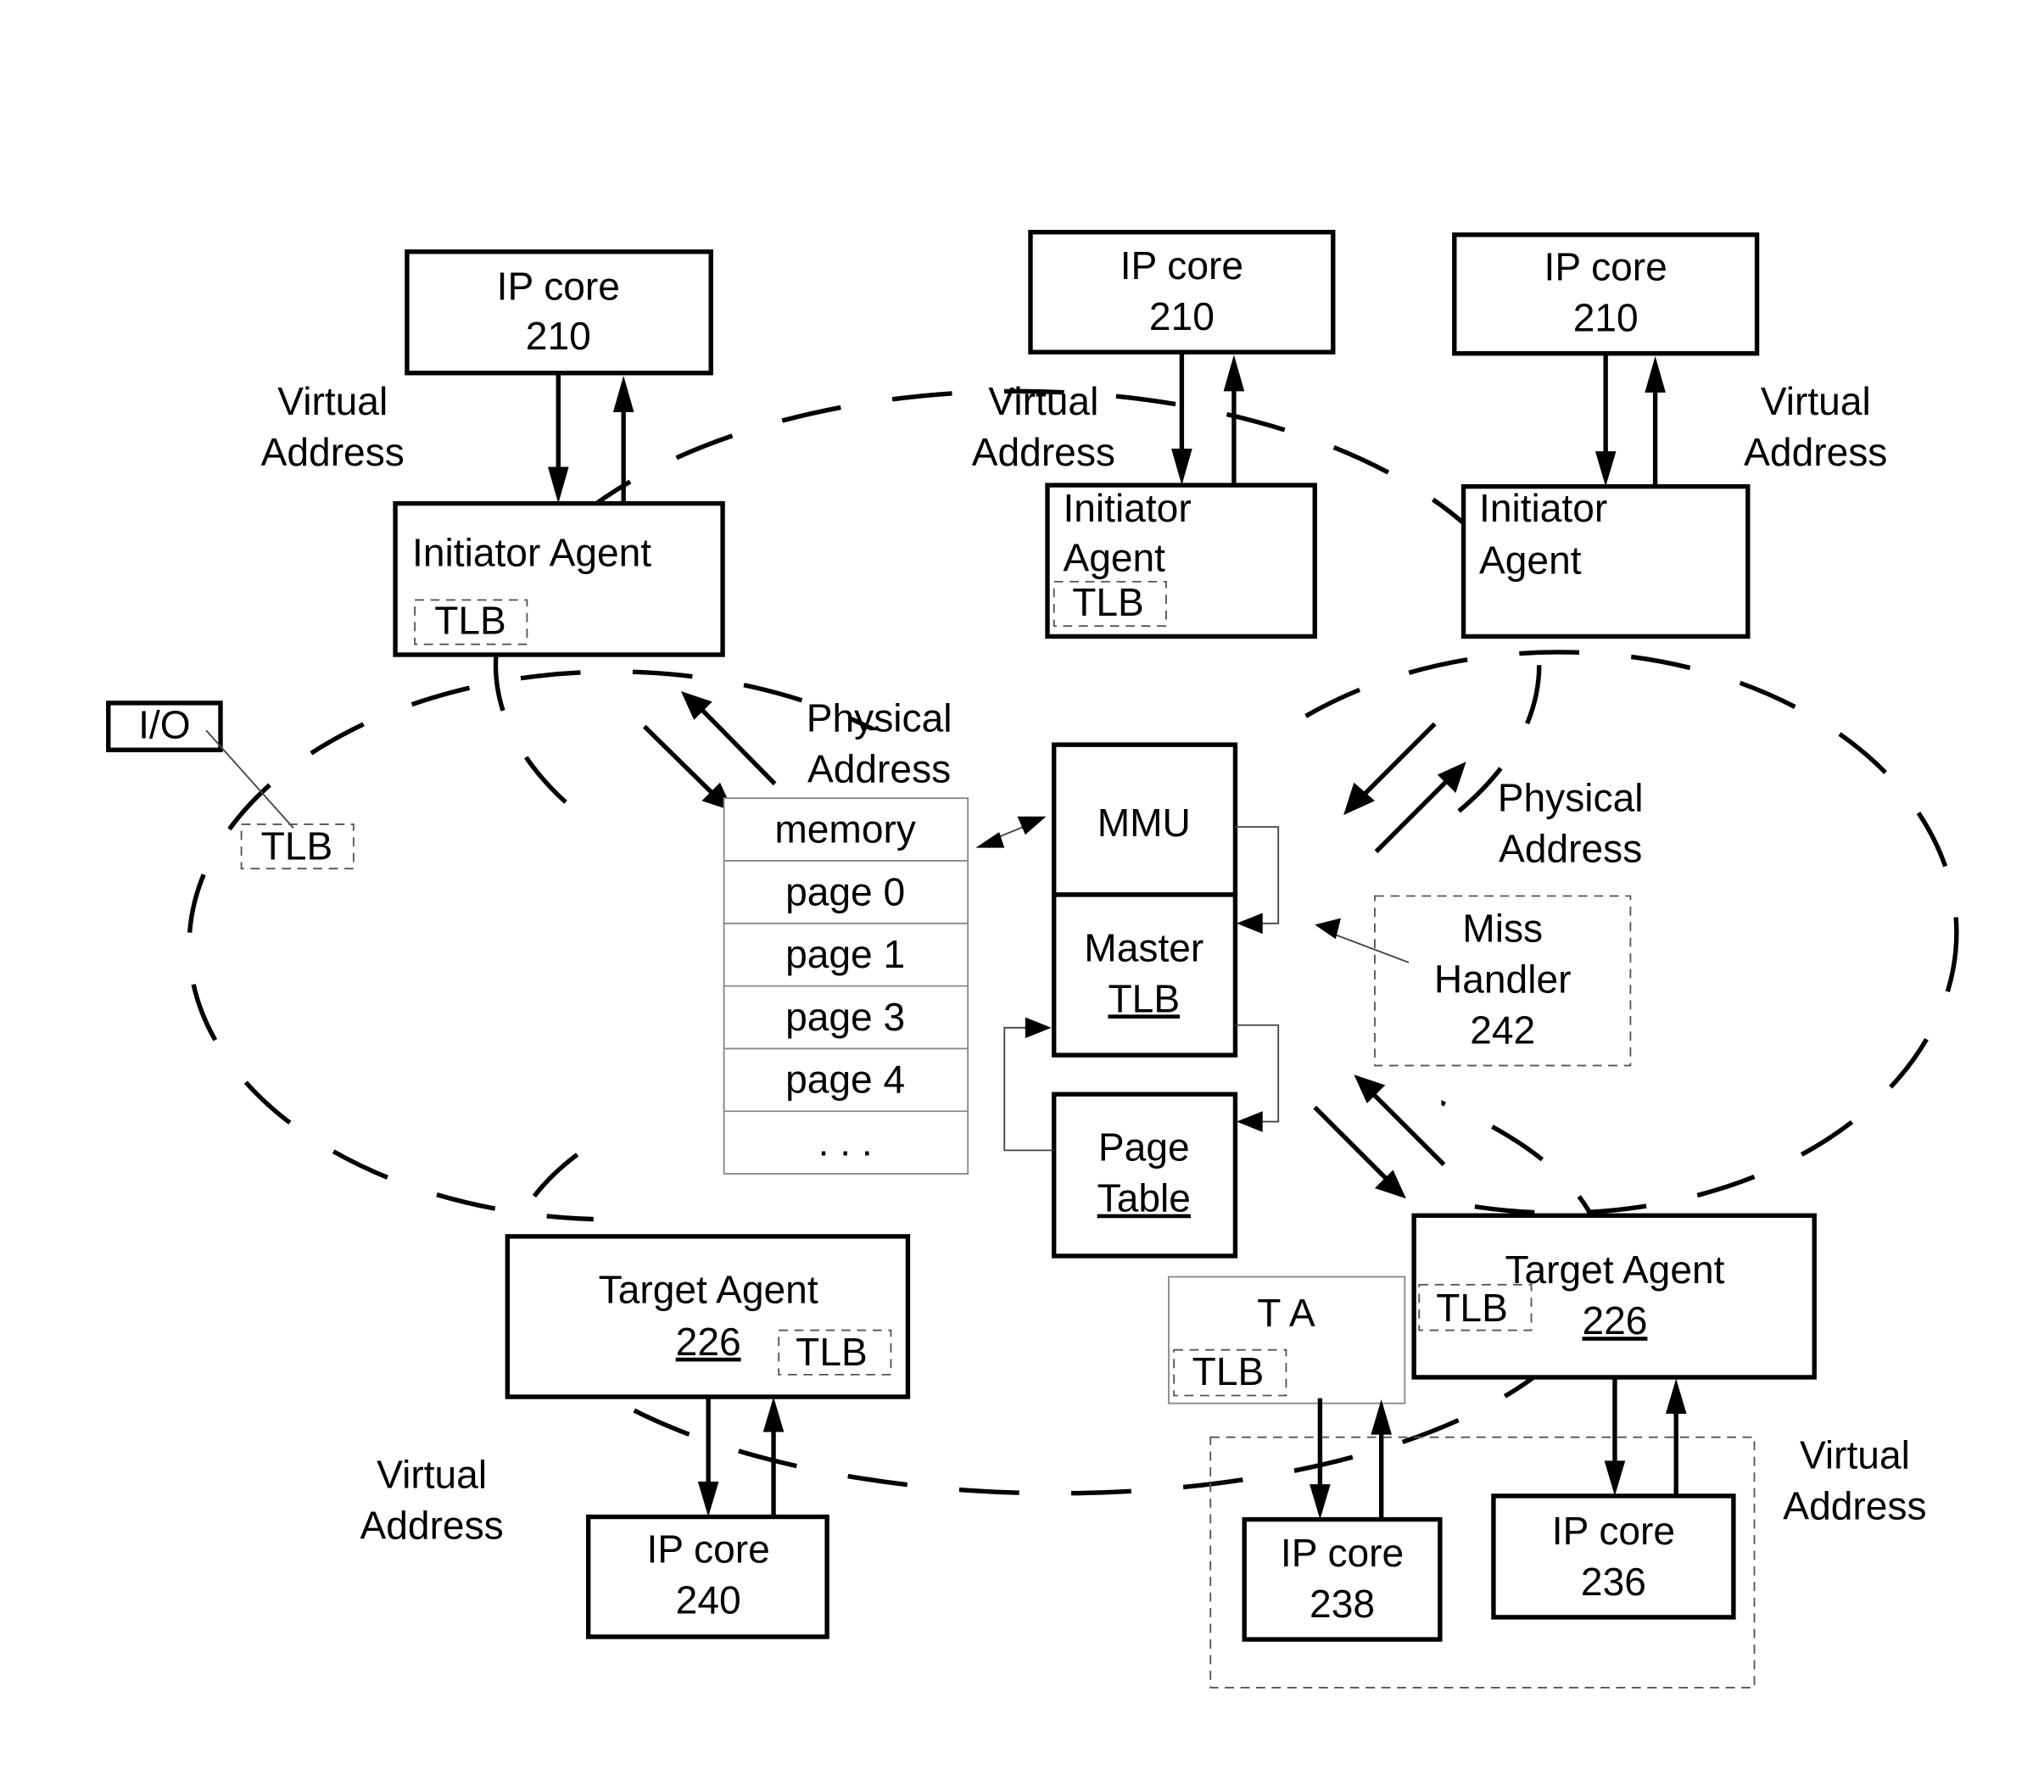 This screenshot has height=1792, width=2044. What do you see at coordinates (845, 1017) in the screenshot?
I see `memory-row: page 3` at bounding box center [845, 1017].